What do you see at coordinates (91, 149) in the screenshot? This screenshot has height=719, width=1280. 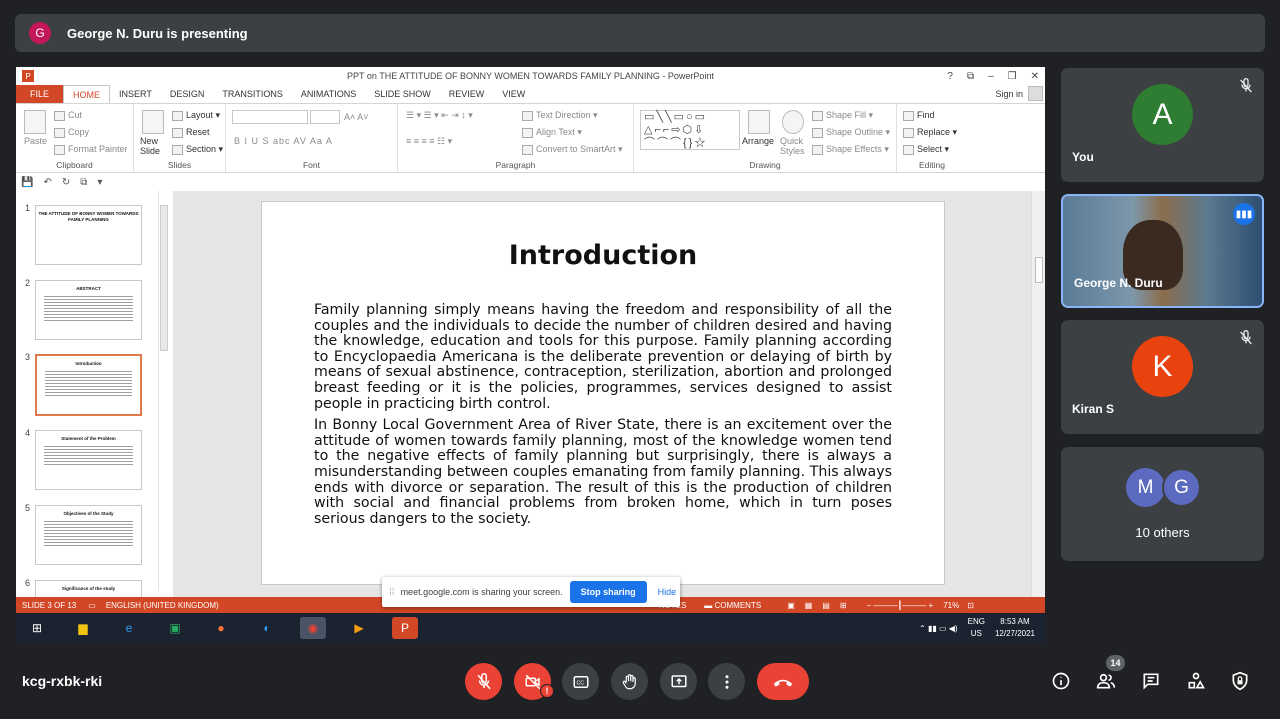 I see `format-painter-button: Format Painter` at bounding box center [91, 149].